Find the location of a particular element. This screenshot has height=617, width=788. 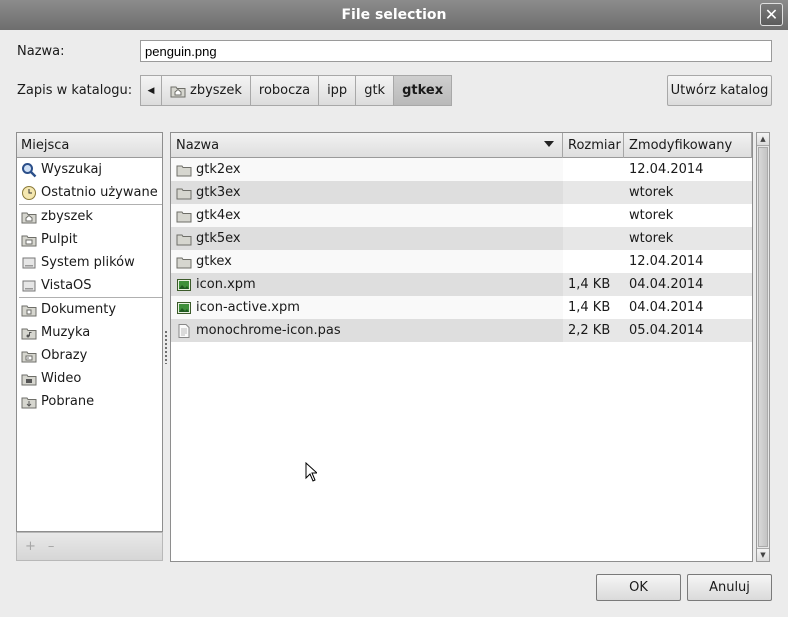

add-bookmark-button: + is located at coordinates (30, 546).